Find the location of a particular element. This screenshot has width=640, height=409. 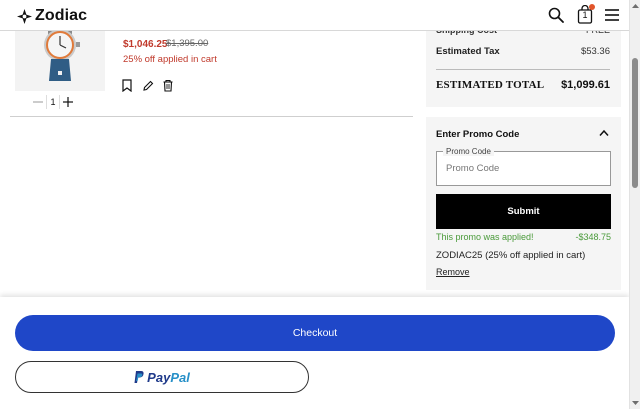

paypal-button: PayPal is located at coordinates (162, 377).